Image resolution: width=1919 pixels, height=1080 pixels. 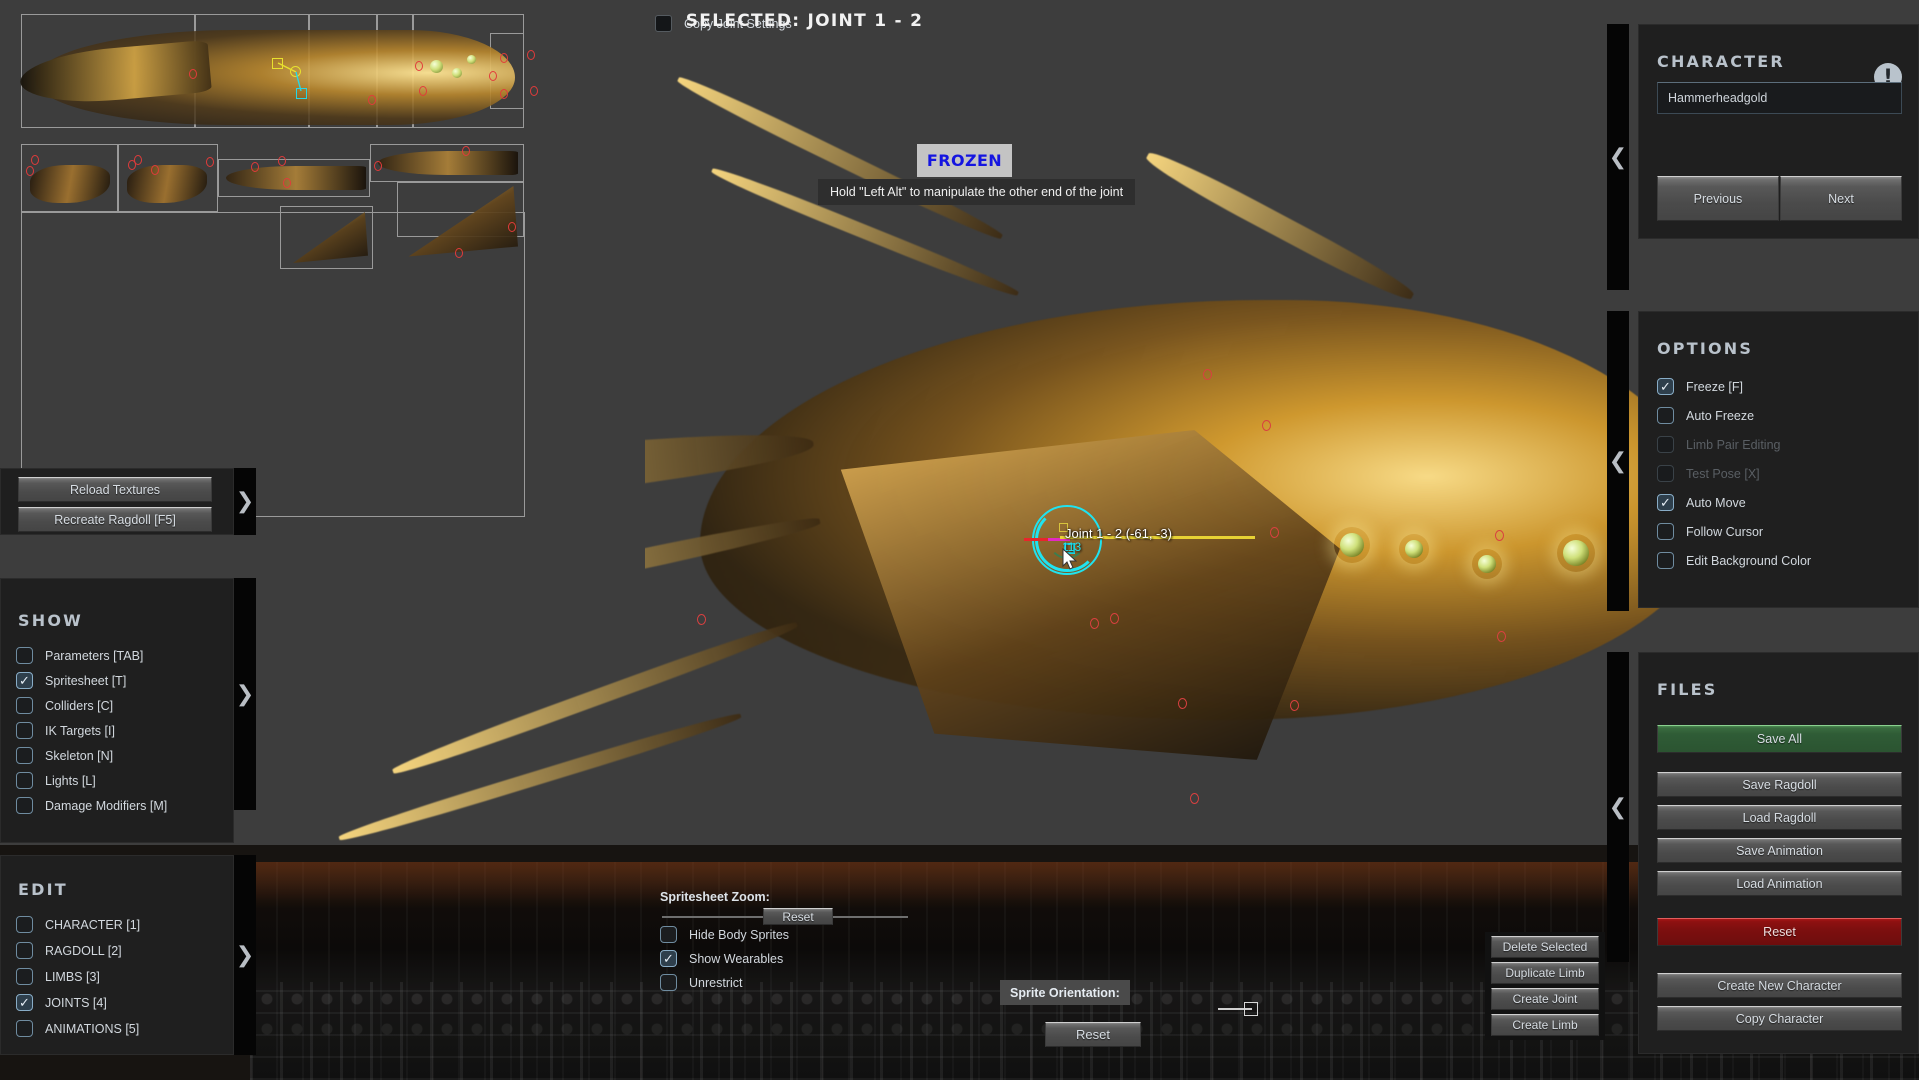 What do you see at coordinates (78, 976) in the screenshot?
I see `edit-item-row-2: LIMBS [3]` at bounding box center [78, 976].